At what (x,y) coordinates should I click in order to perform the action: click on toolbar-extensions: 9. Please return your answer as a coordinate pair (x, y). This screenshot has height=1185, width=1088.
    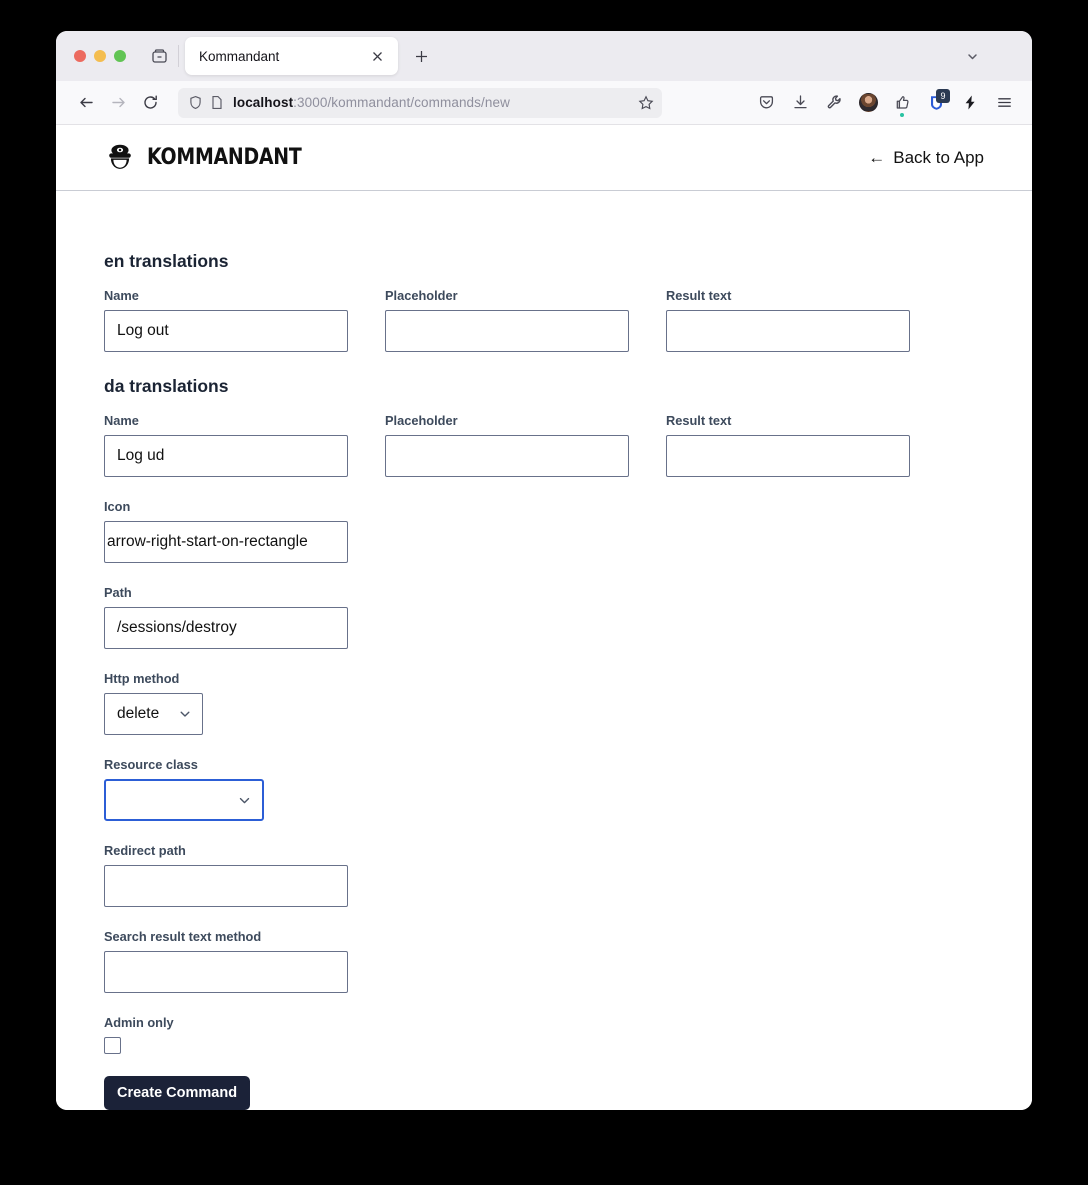
    Looking at the image, I should click on (885, 103).